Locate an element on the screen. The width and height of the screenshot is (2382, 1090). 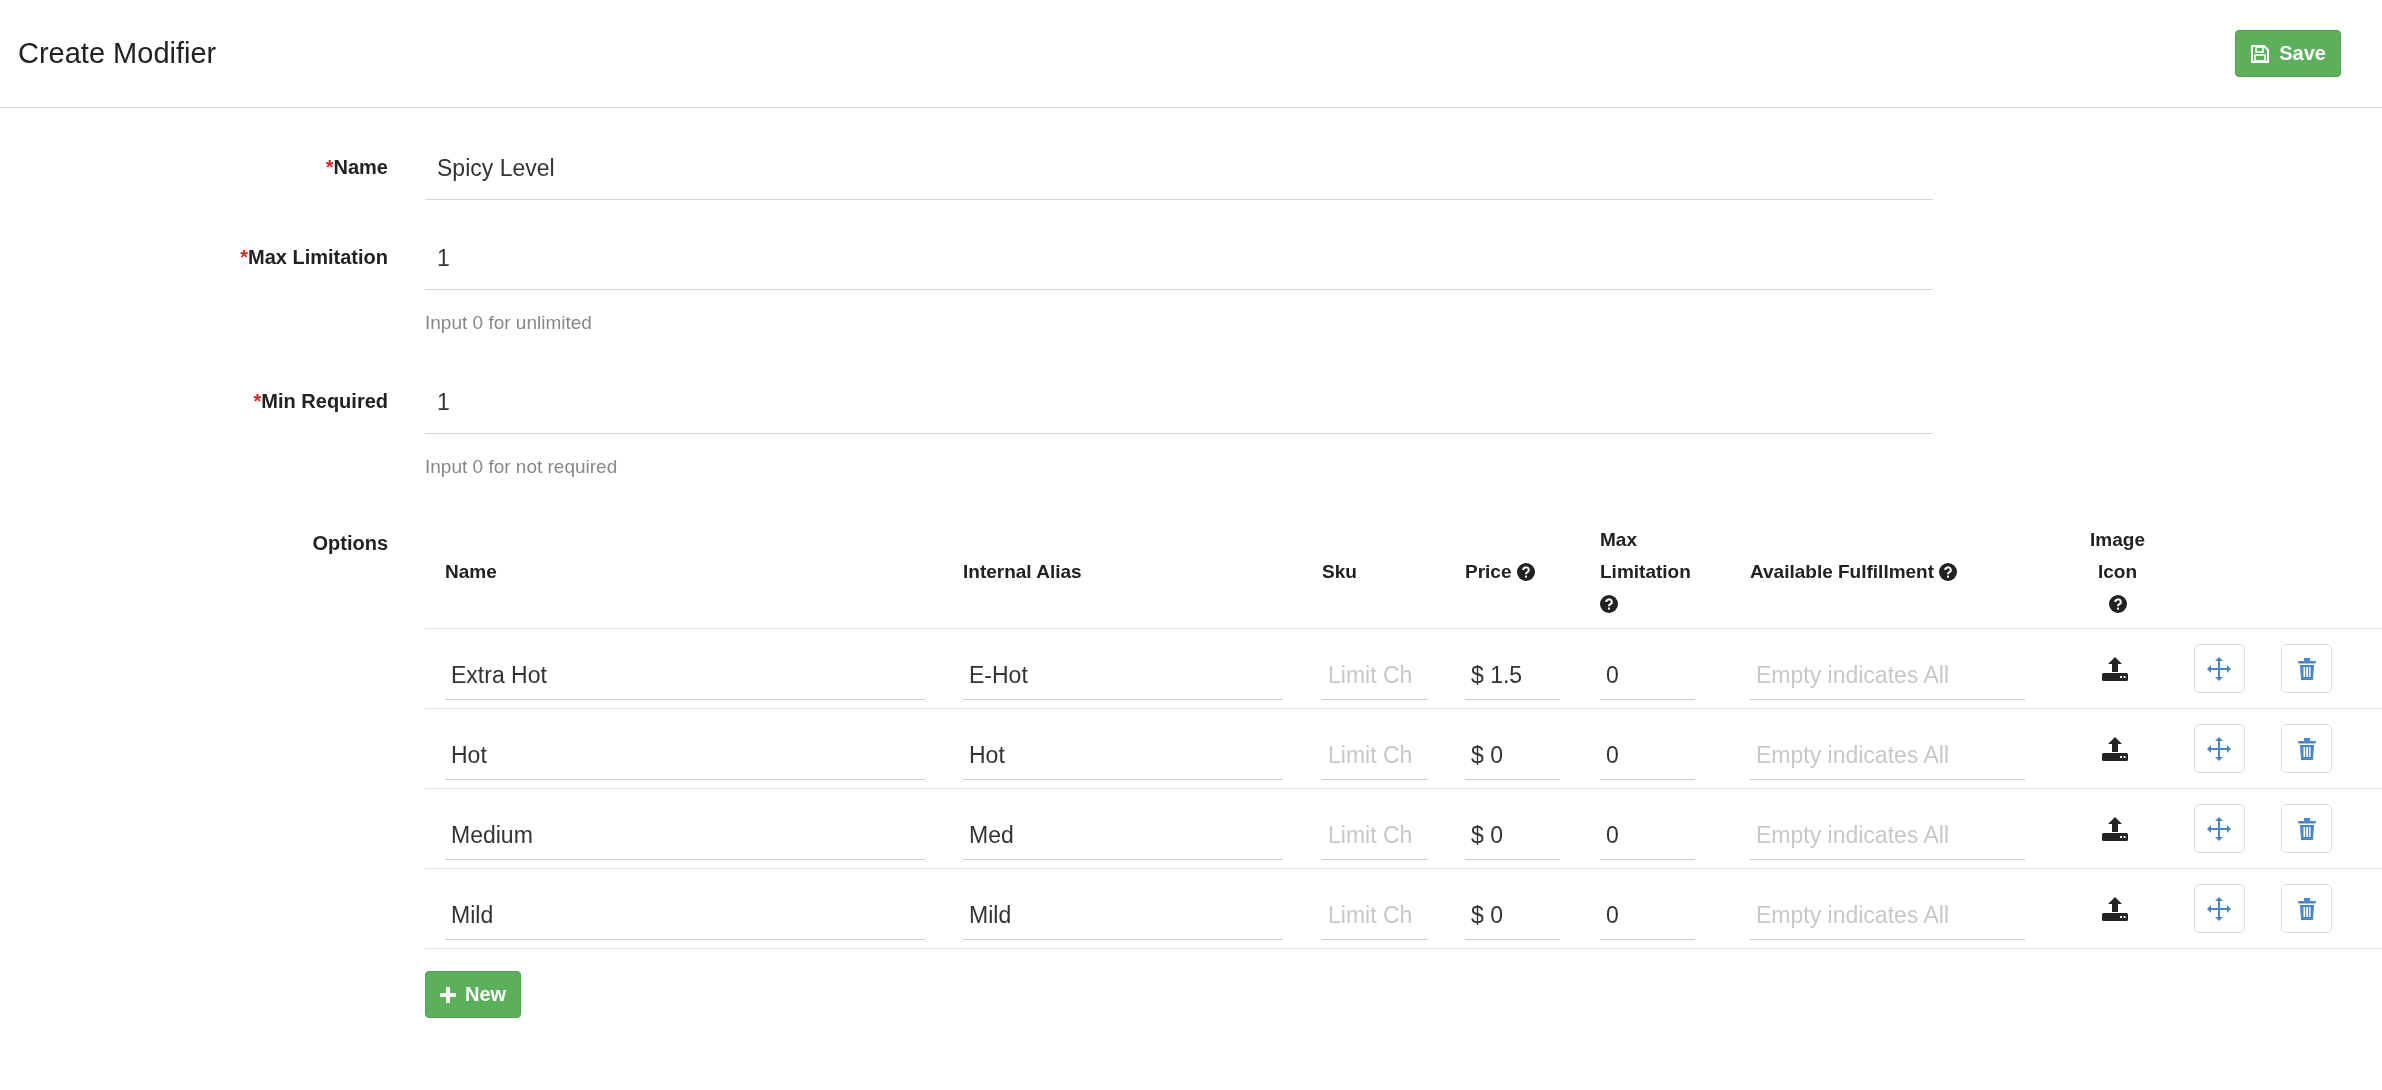
column-header: Price is located at coordinates (1488, 571).